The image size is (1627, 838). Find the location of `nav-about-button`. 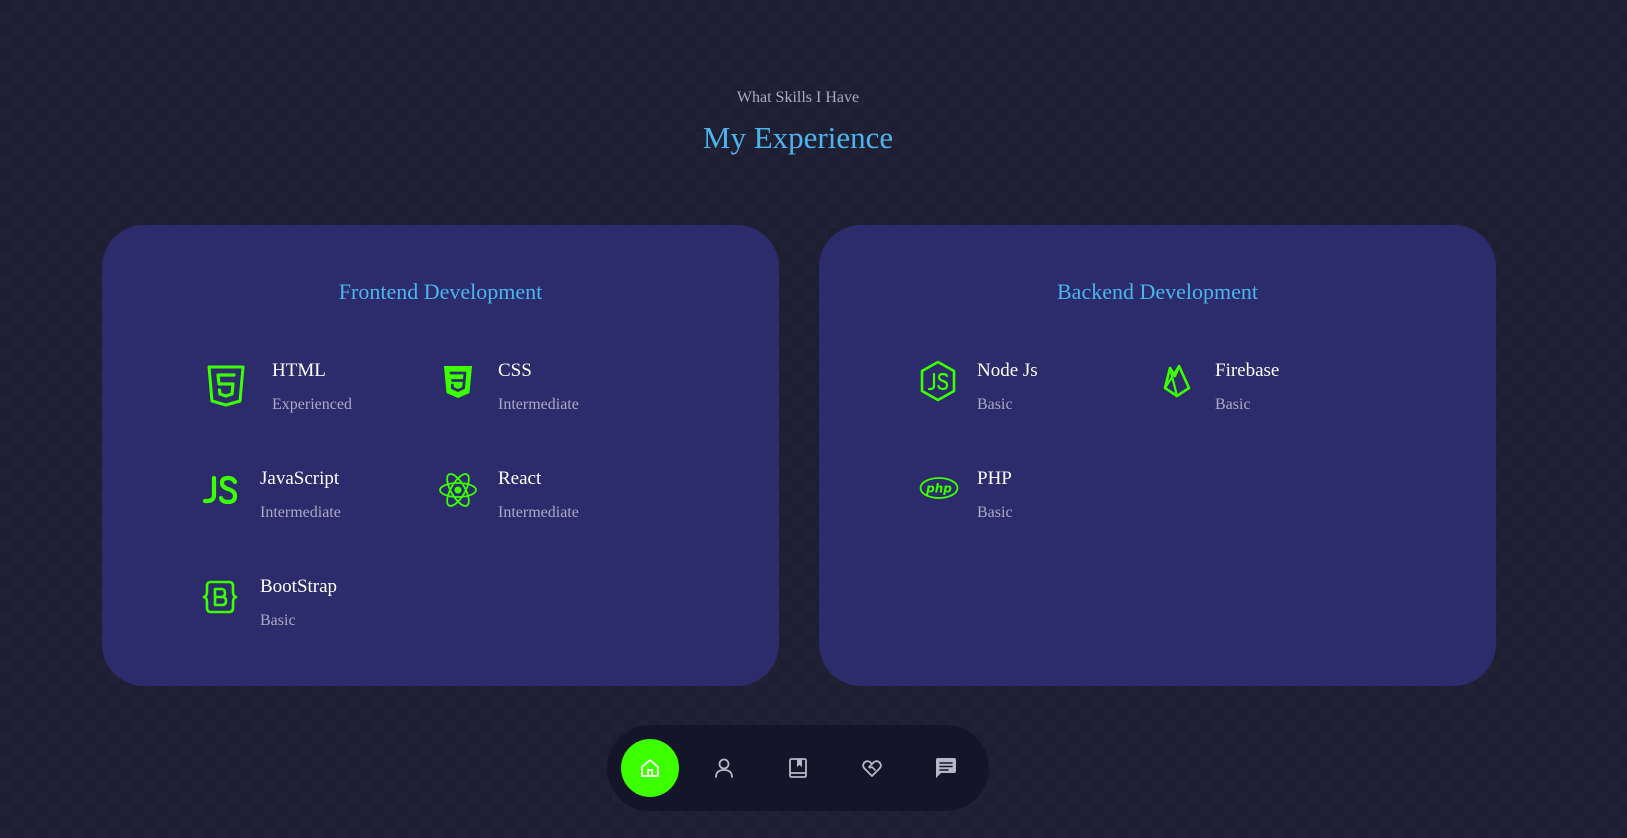

nav-about-button is located at coordinates (724, 768).